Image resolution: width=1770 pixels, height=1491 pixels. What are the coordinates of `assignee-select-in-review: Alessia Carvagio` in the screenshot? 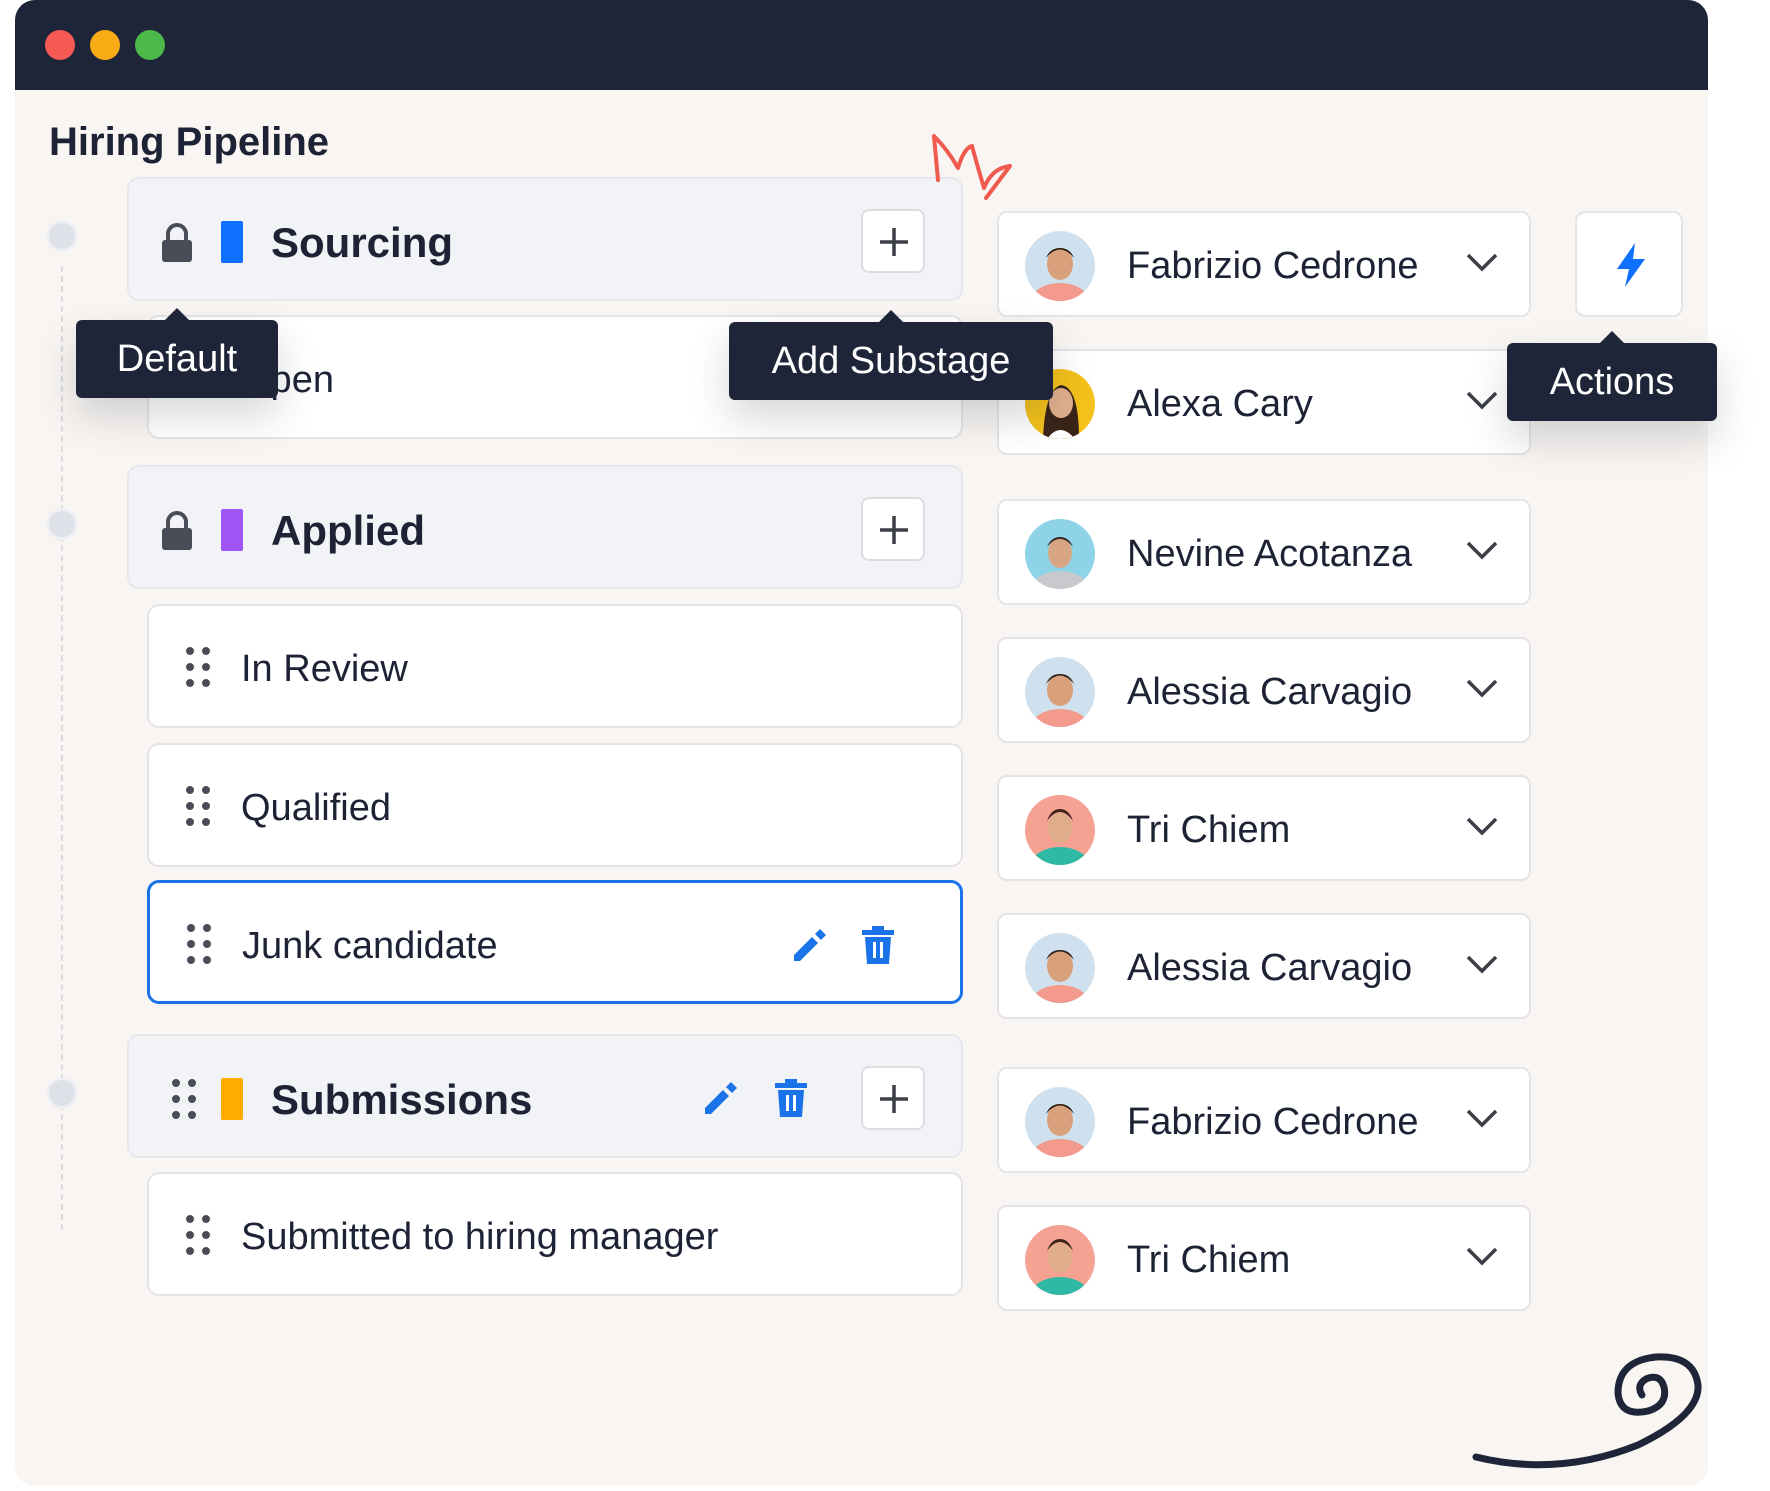 It's located at (1264, 690).